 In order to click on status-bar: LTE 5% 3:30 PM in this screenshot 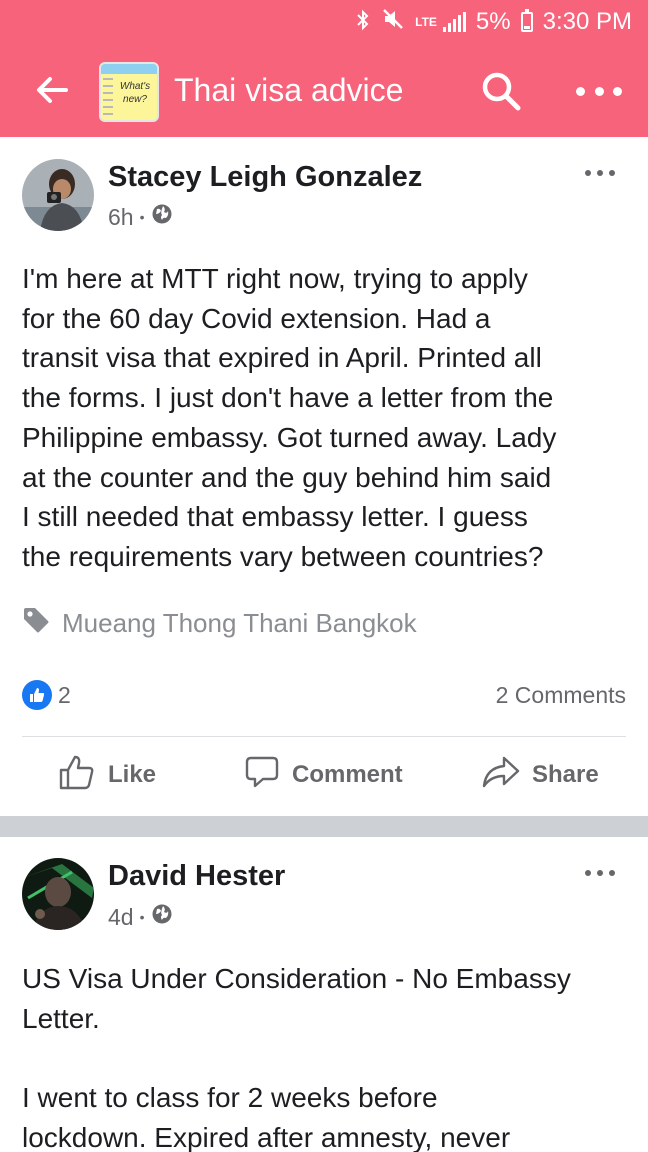, I will do `click(493, 22)`.